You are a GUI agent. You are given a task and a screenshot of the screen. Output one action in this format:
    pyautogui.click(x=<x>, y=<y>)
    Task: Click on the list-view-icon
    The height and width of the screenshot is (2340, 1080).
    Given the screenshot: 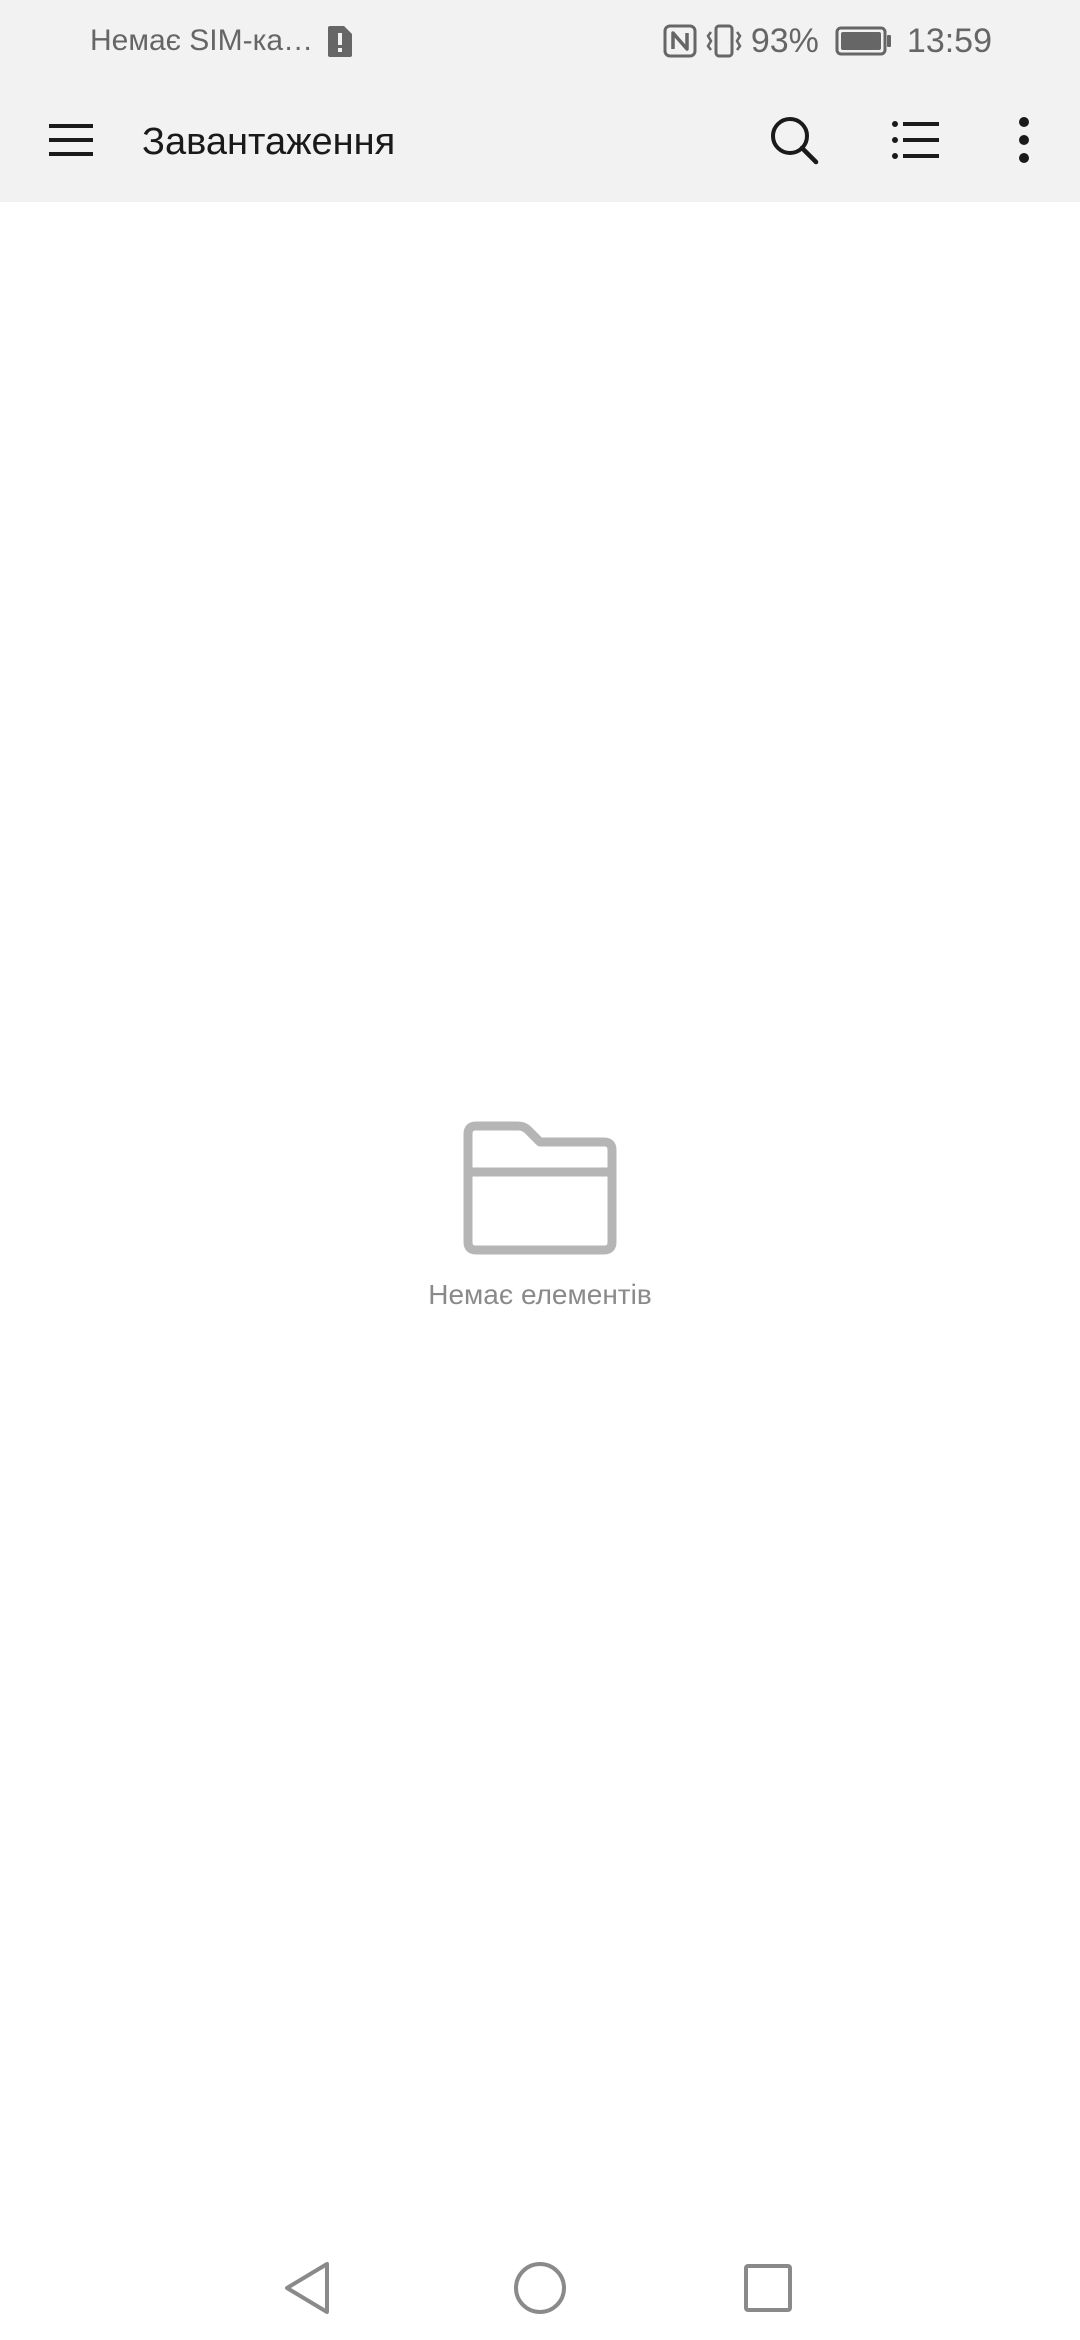 What is the action you would take?
    pyautogui.click(x=916, y=142)
    